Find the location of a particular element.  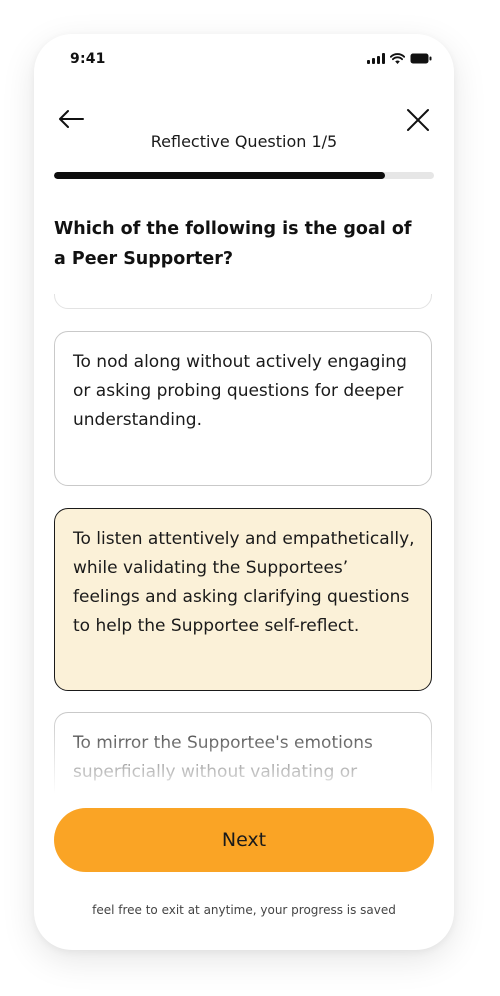

battery-icon is located at coordinates (421, 58).